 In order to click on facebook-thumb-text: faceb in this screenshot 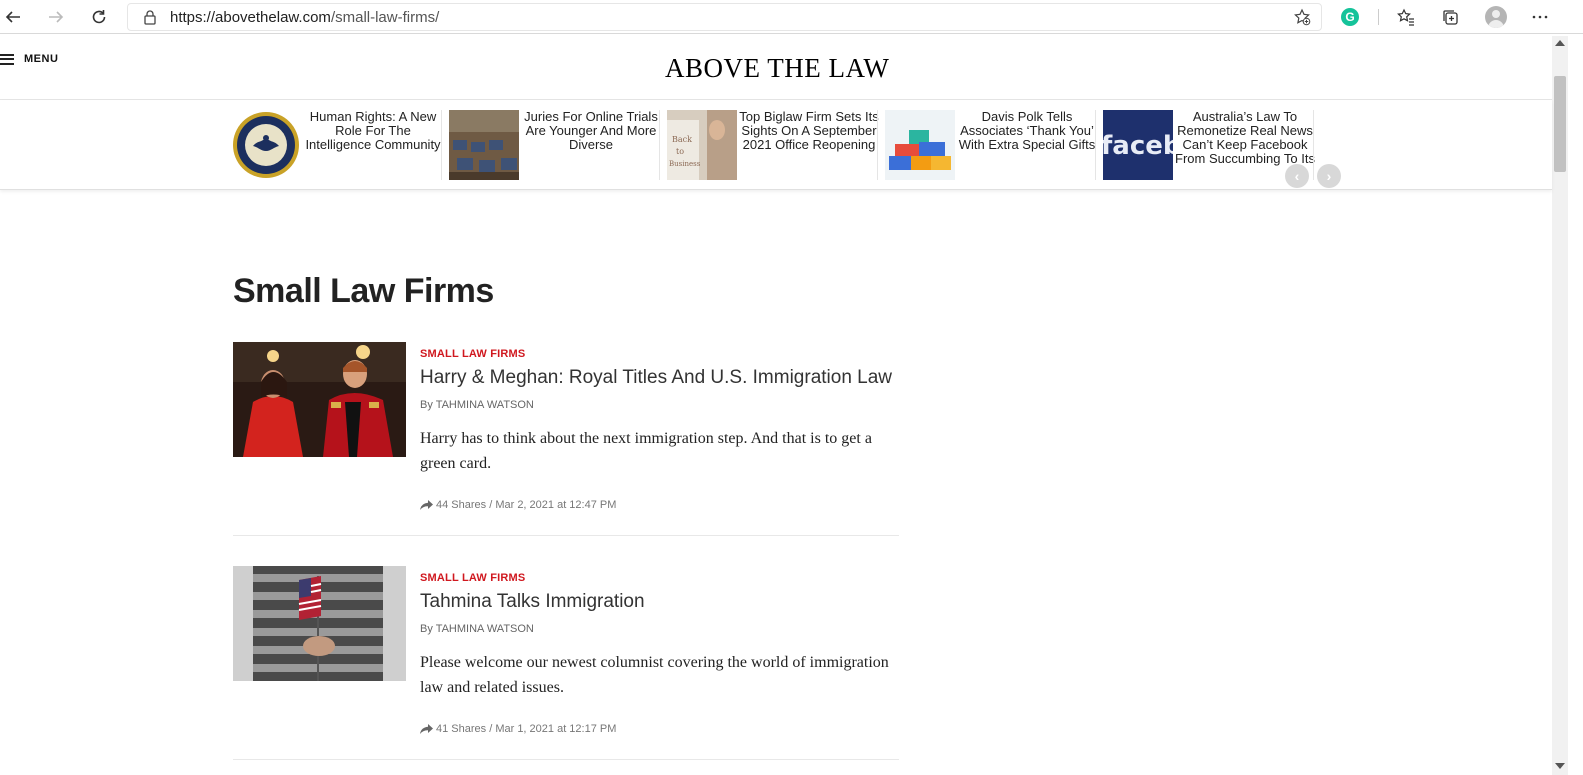, I will do `click(1138, 146)`.